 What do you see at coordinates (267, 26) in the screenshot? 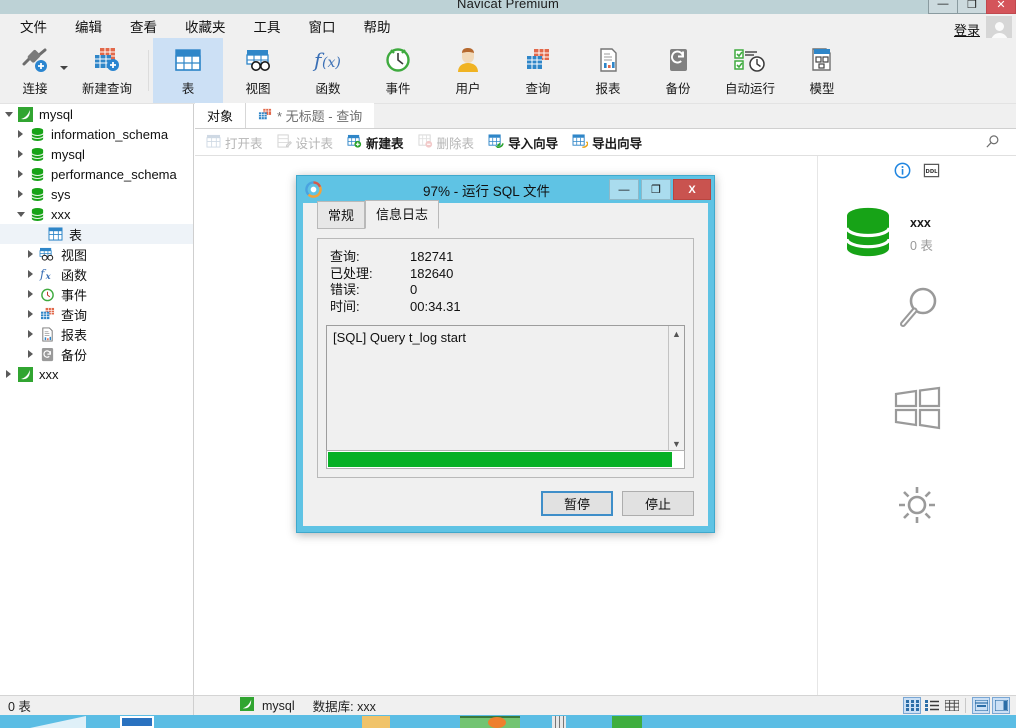
I see `menu-tools: 工具` at bounding box center [267, 26].